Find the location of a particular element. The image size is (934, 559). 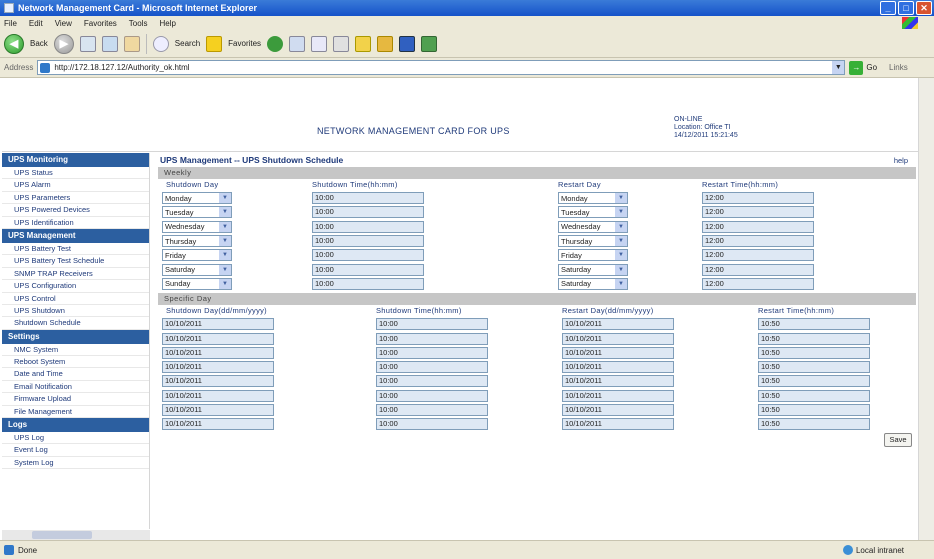

go-arrow-icon: → is located at coordinates (856, 67).